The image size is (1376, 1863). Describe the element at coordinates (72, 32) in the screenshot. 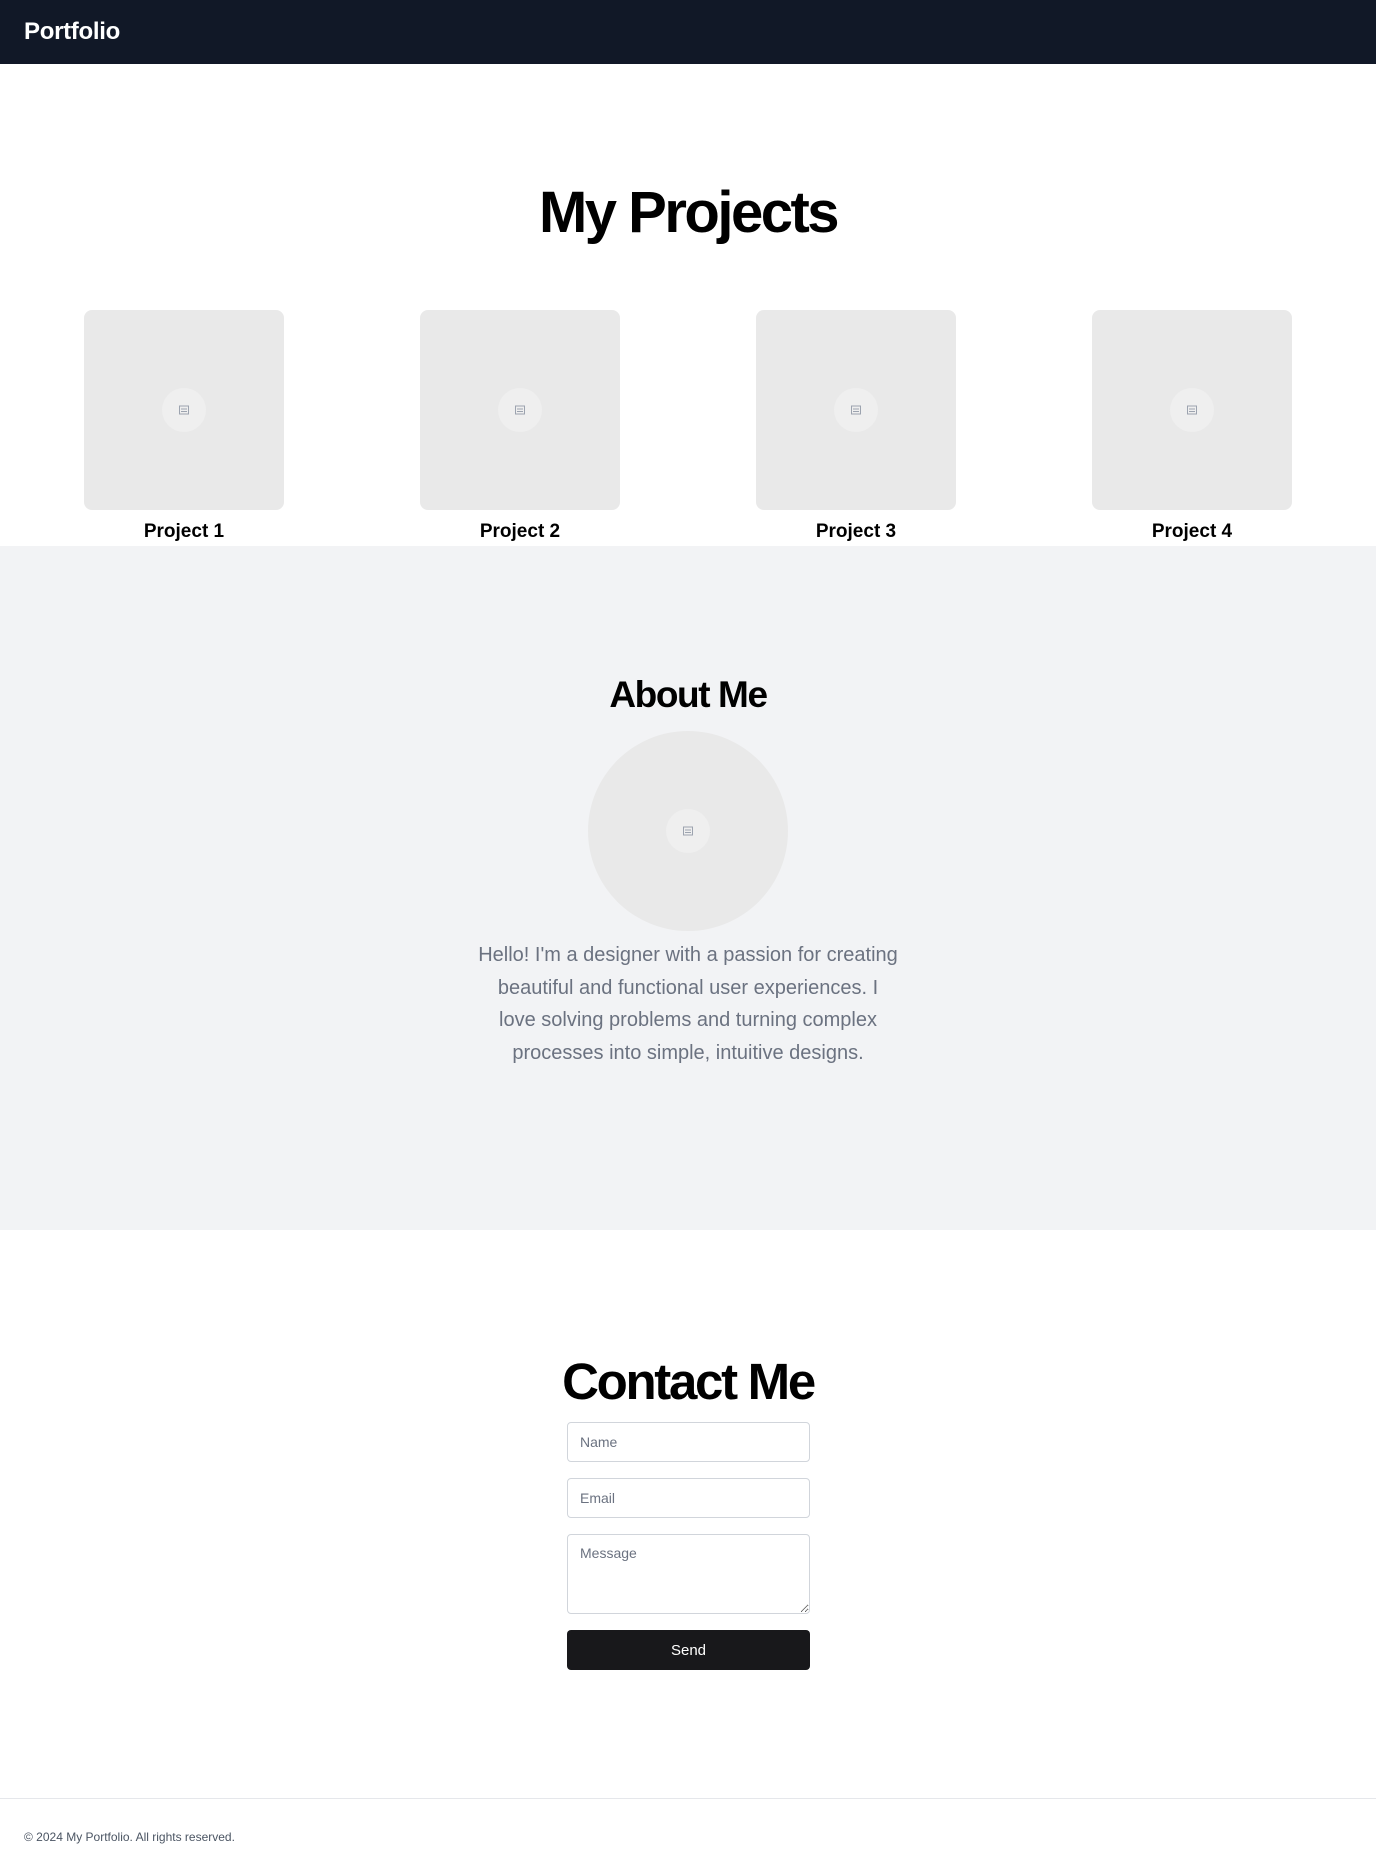

I see `brand-link: Portfolio` at that location.